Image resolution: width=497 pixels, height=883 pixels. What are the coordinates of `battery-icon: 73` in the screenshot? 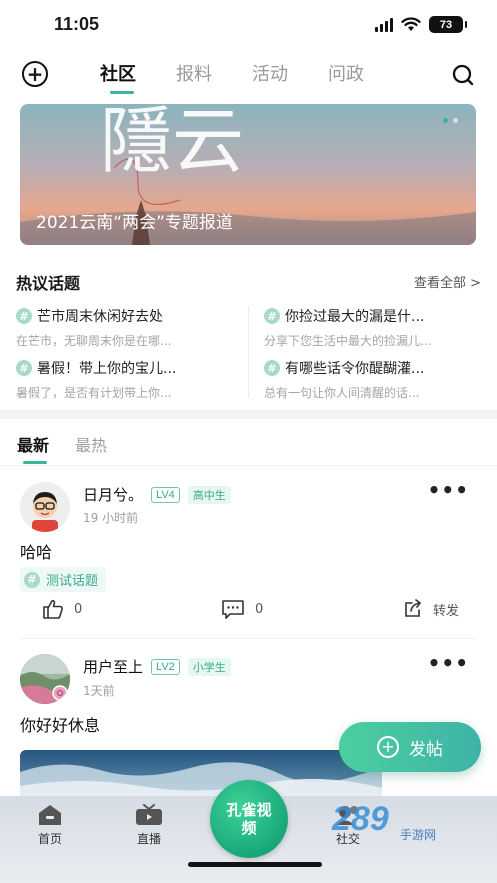 It's located at (448, 24).